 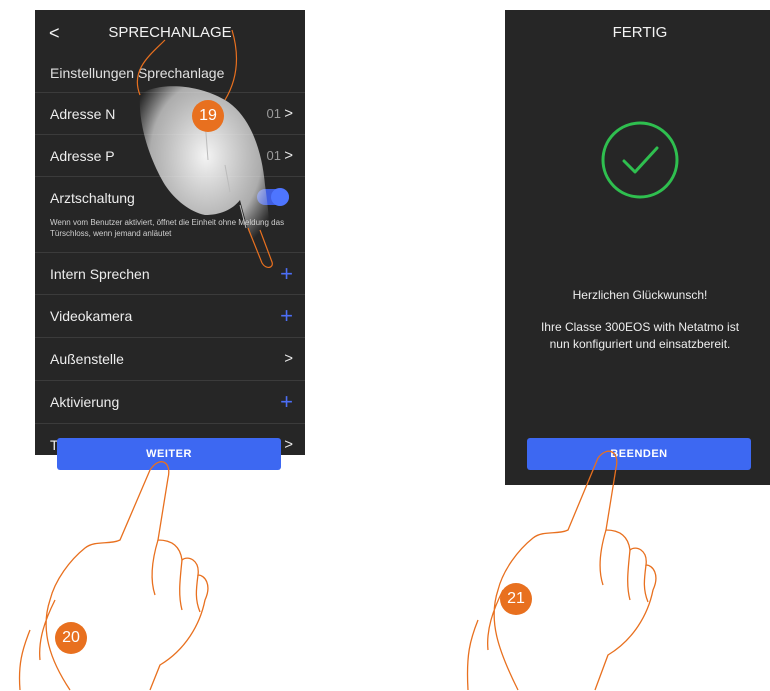 I want to click on hand-19-icon, so click(x=204, y=148).